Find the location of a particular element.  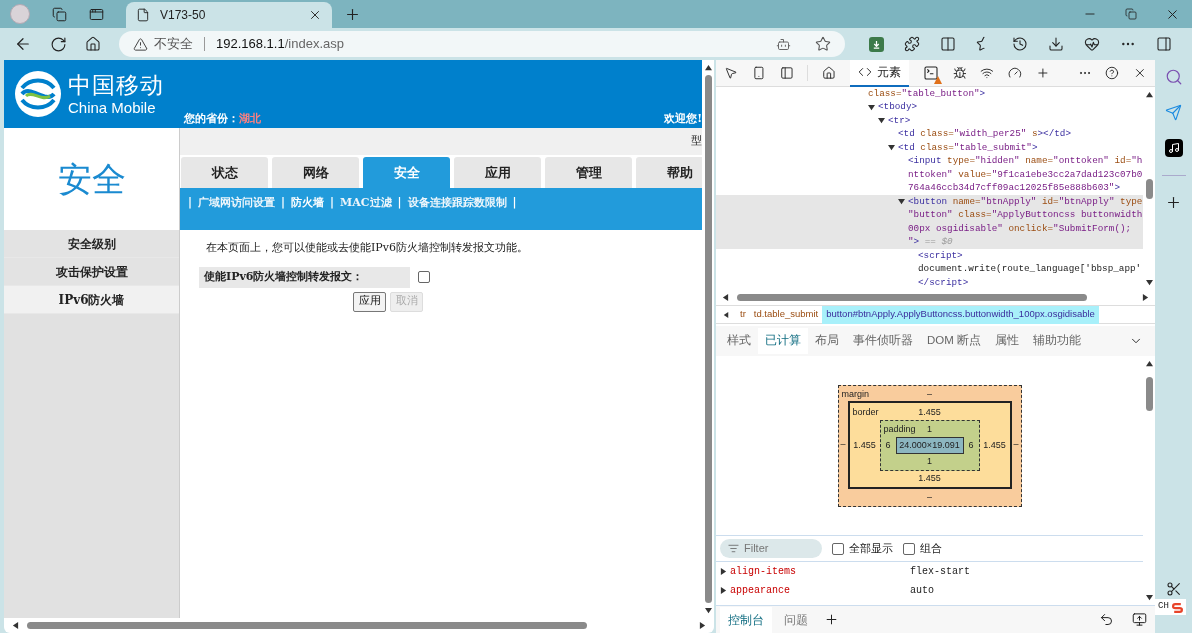

box-label: border is located at coordinates (865, 411).